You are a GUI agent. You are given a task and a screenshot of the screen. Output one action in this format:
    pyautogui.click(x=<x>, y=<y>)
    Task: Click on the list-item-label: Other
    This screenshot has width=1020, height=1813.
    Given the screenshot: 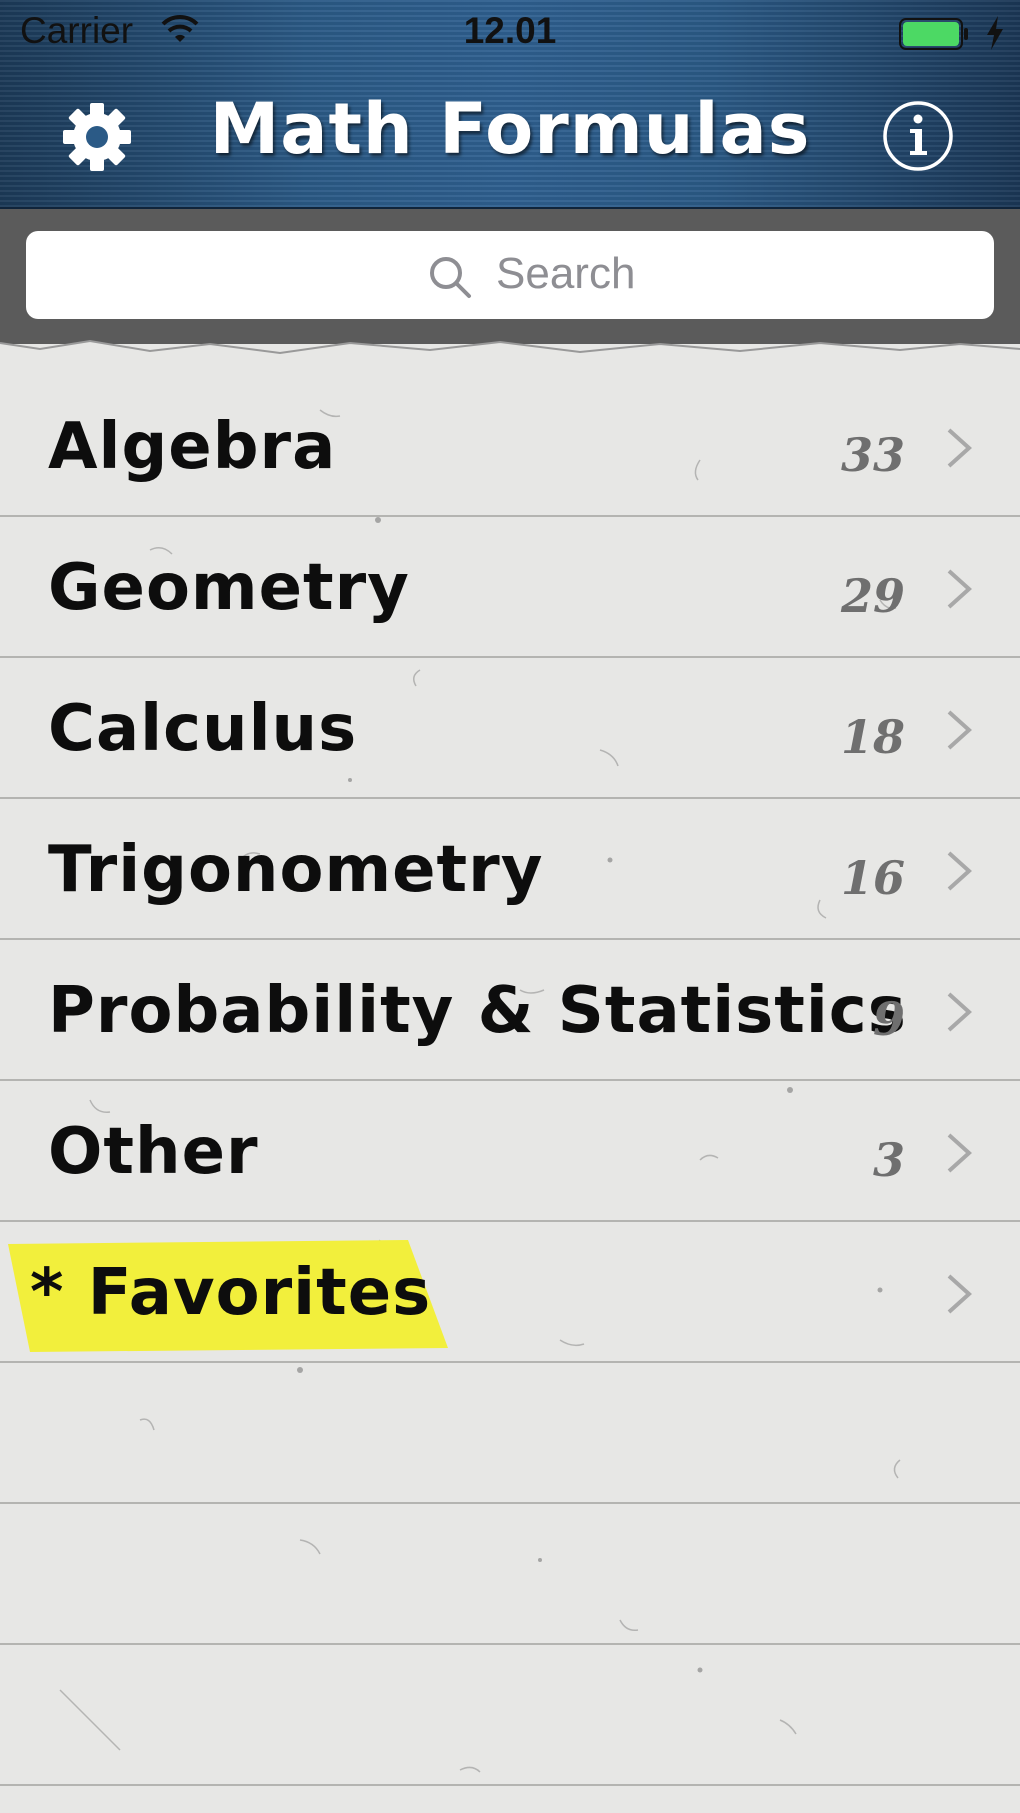 What is the action you would take?
    pyautogui.click(x=153, y=1152)
    